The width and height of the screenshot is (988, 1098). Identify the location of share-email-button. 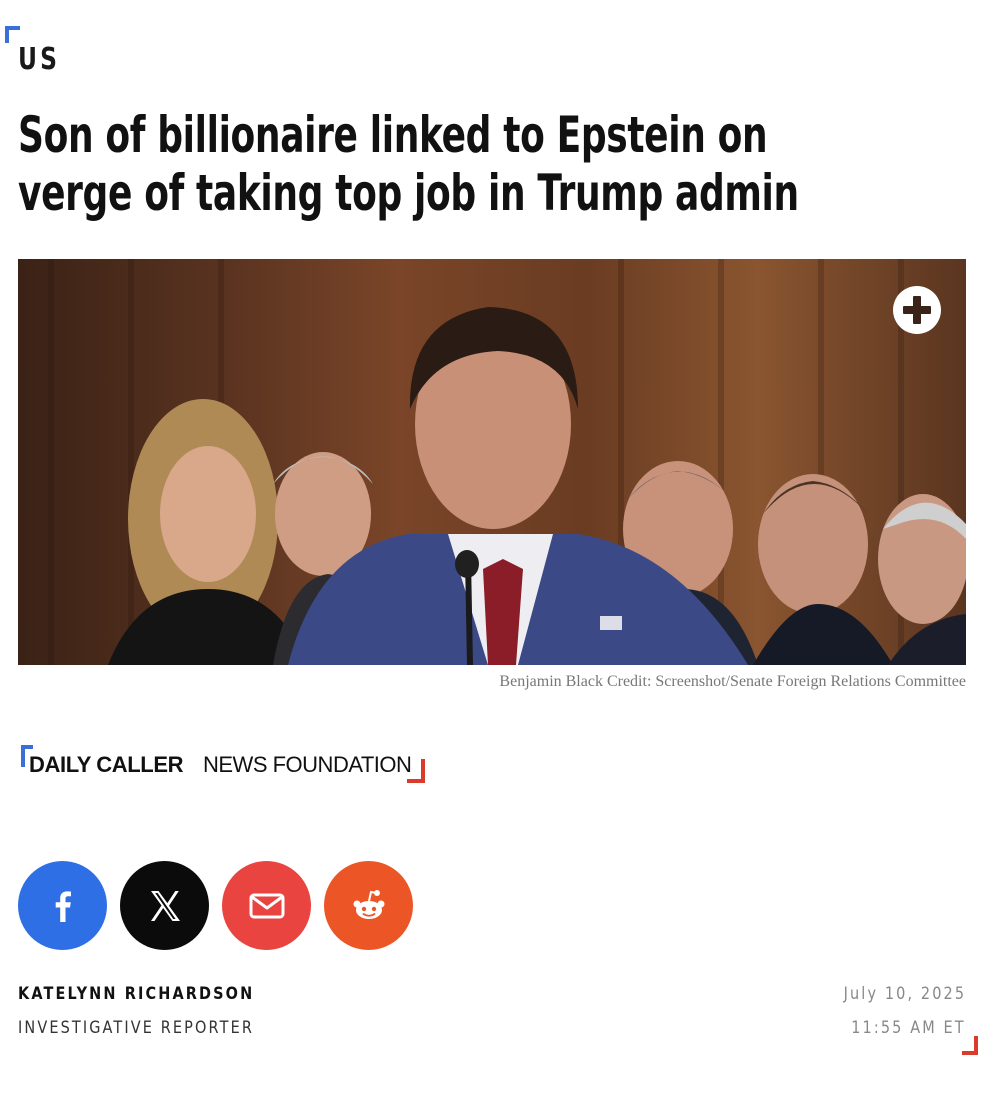
(266, 905).